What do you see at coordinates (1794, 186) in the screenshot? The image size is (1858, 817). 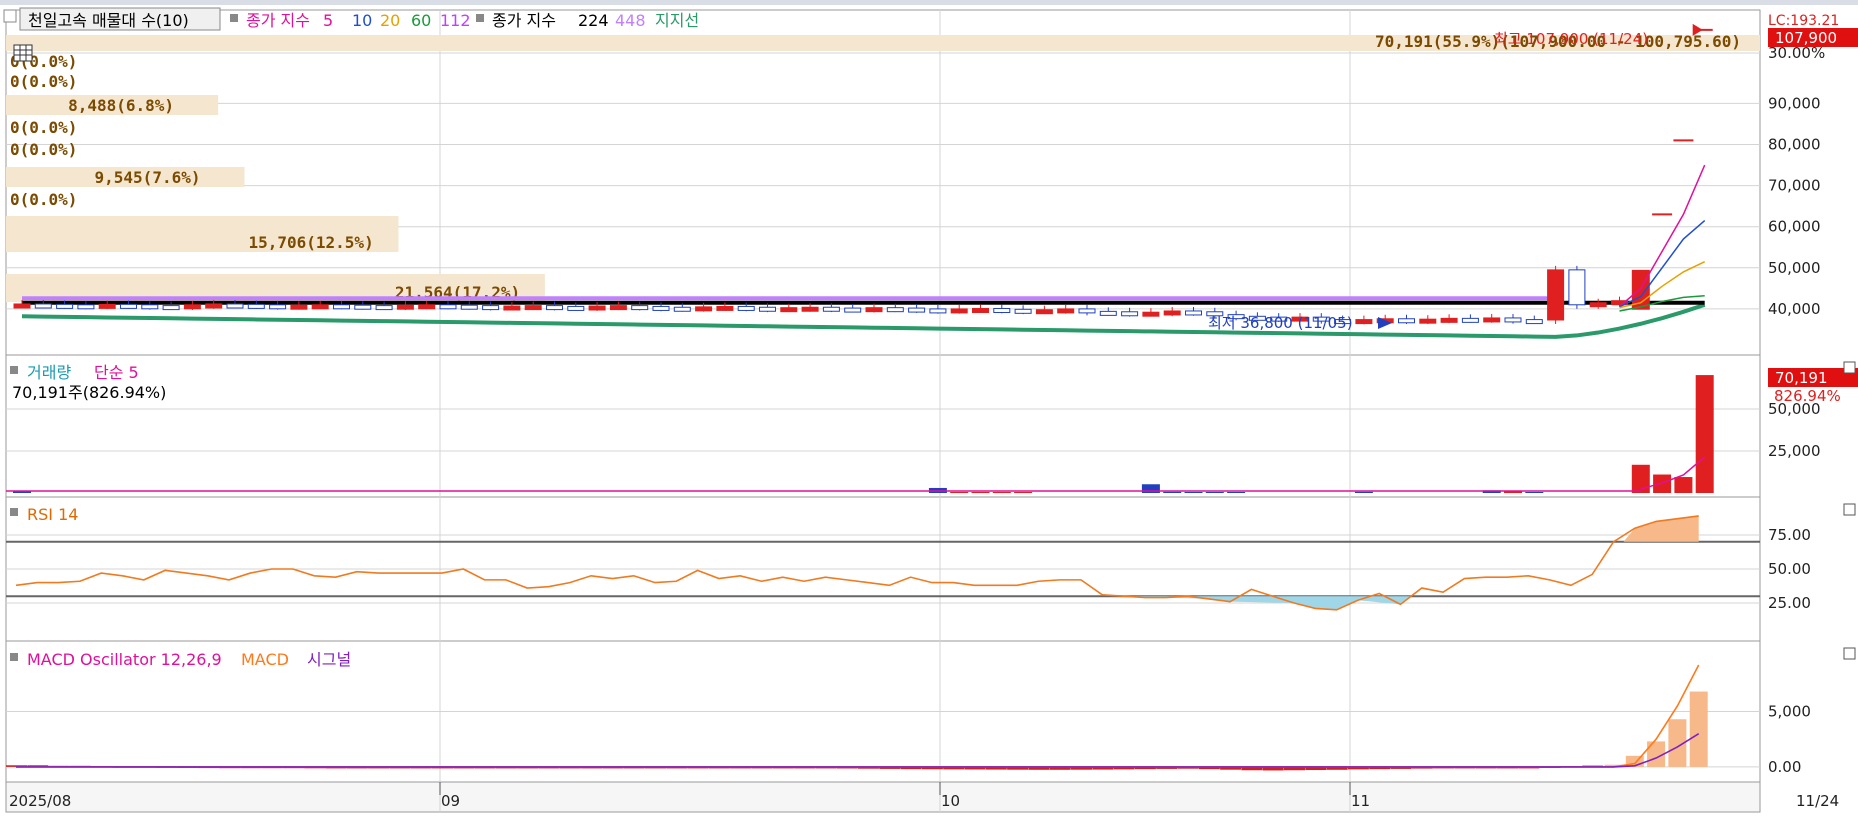 I see `y-tick-label: 70,000` at bounding box center [1794, 186].